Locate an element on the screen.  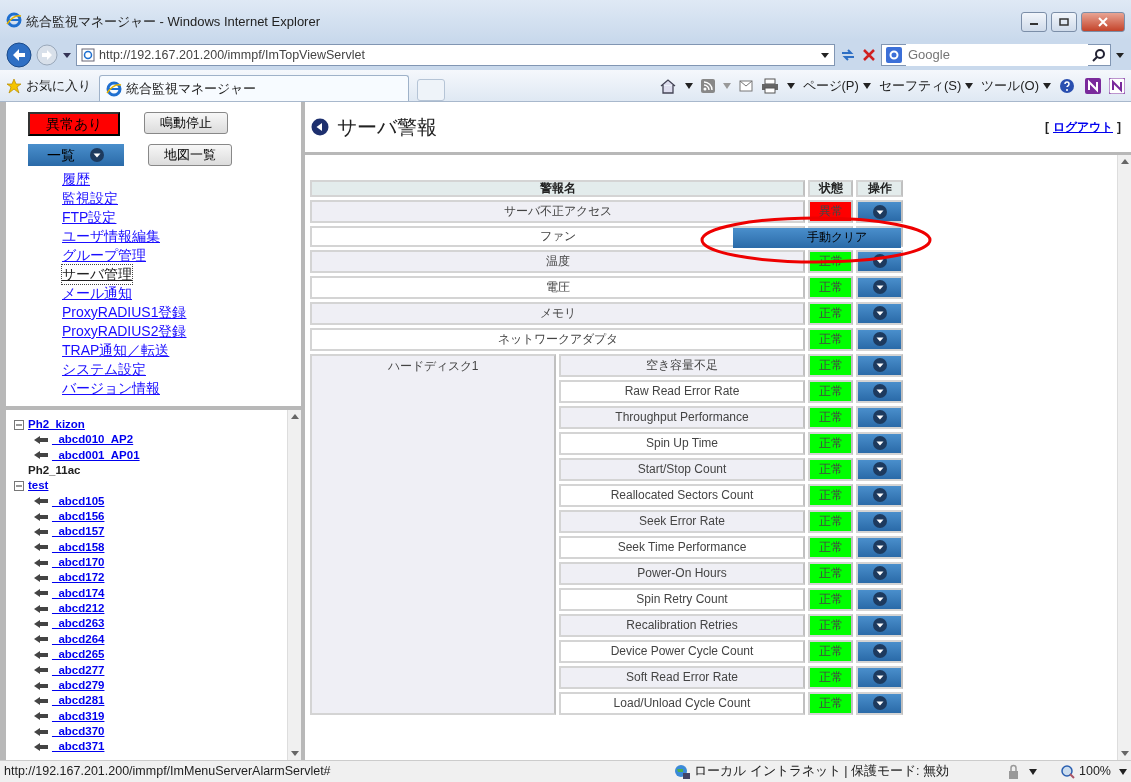
back-icon is located at coordinates (320, 127).